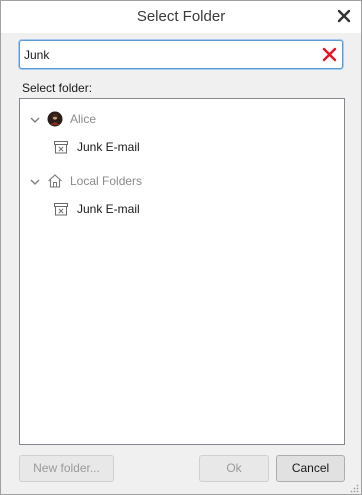  I want to click on search-field, so click(181, 54).